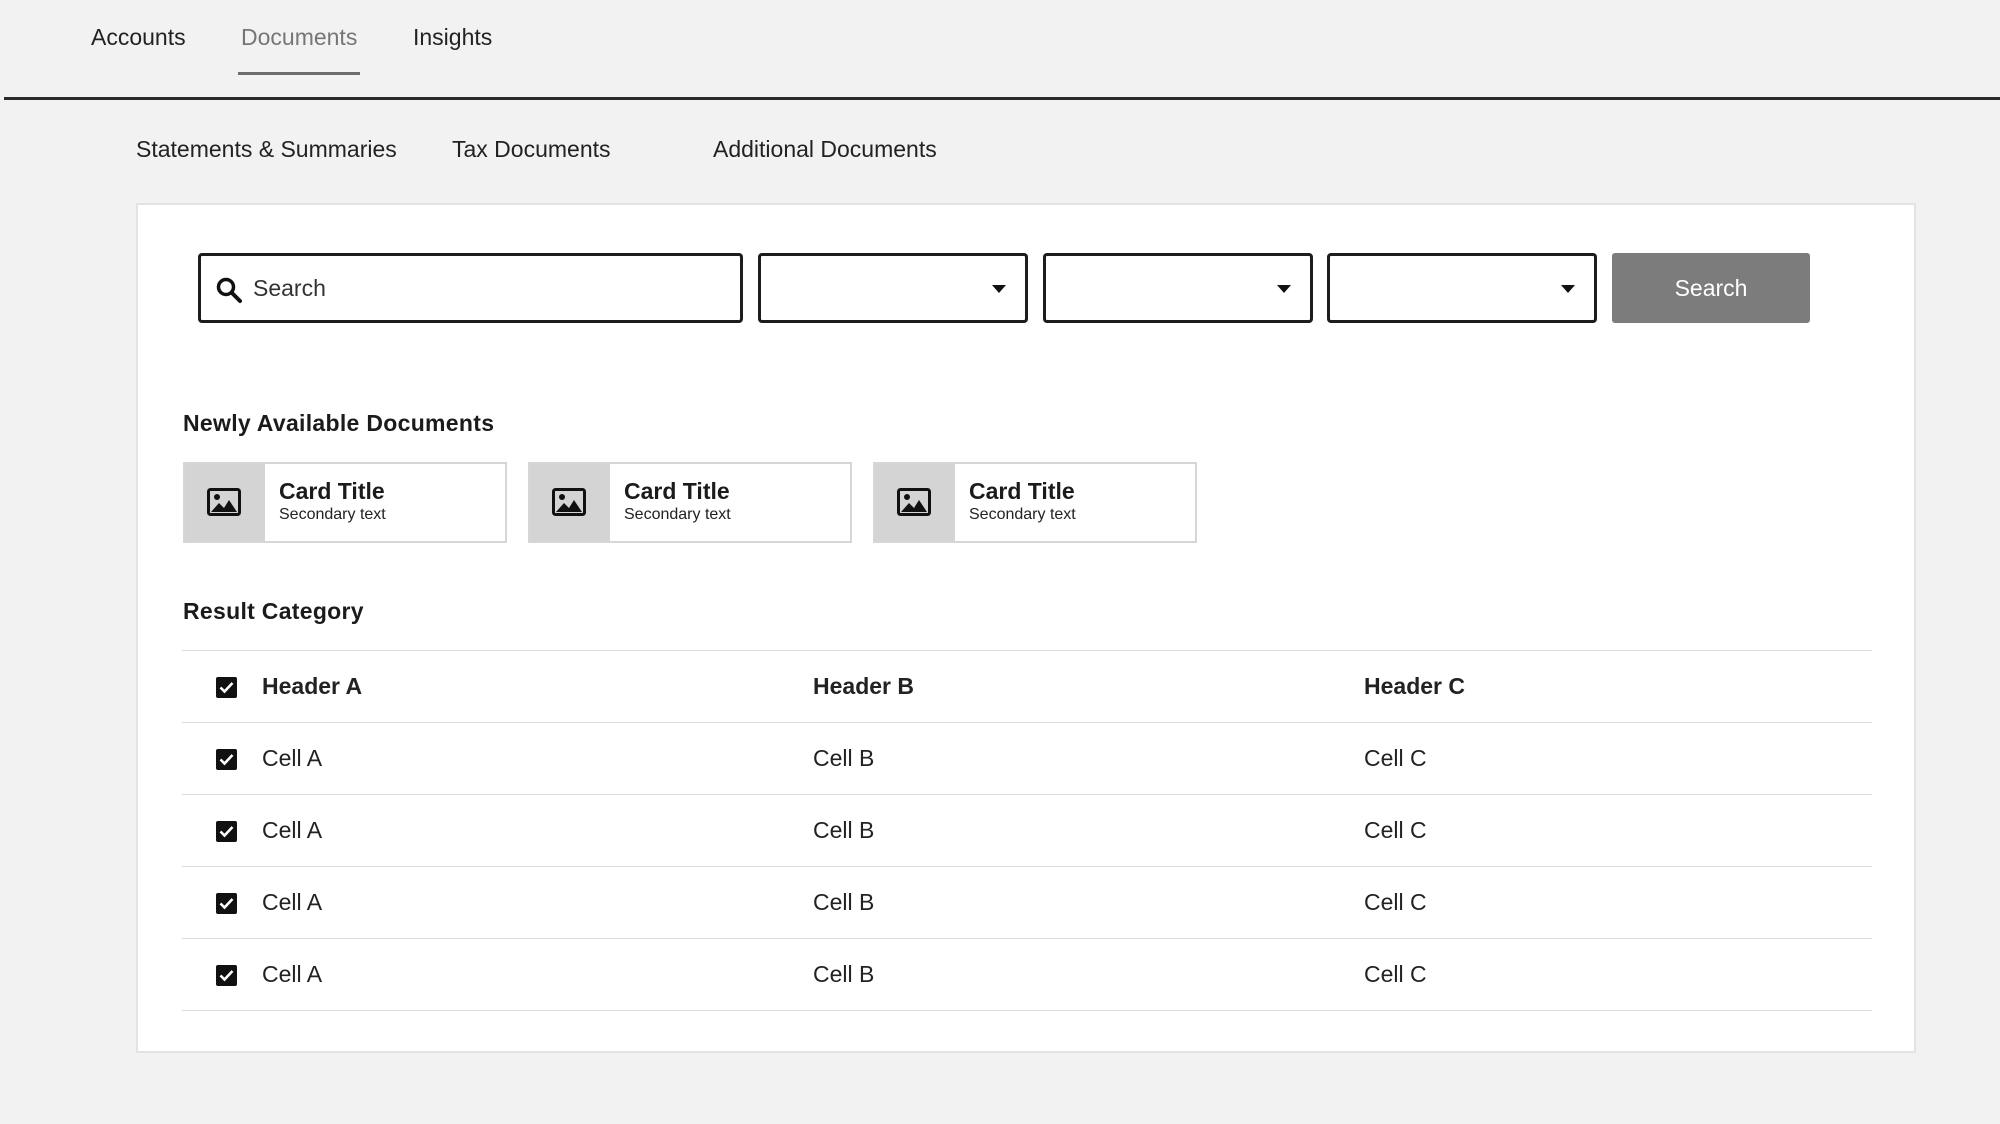 The height and width of the screenshot is (1124, 2000). What do you see at coordinates (339, 423) in the screenshot?
I see `new-docs-heading: Newly Available Documents` at bounding box center [339, 423].